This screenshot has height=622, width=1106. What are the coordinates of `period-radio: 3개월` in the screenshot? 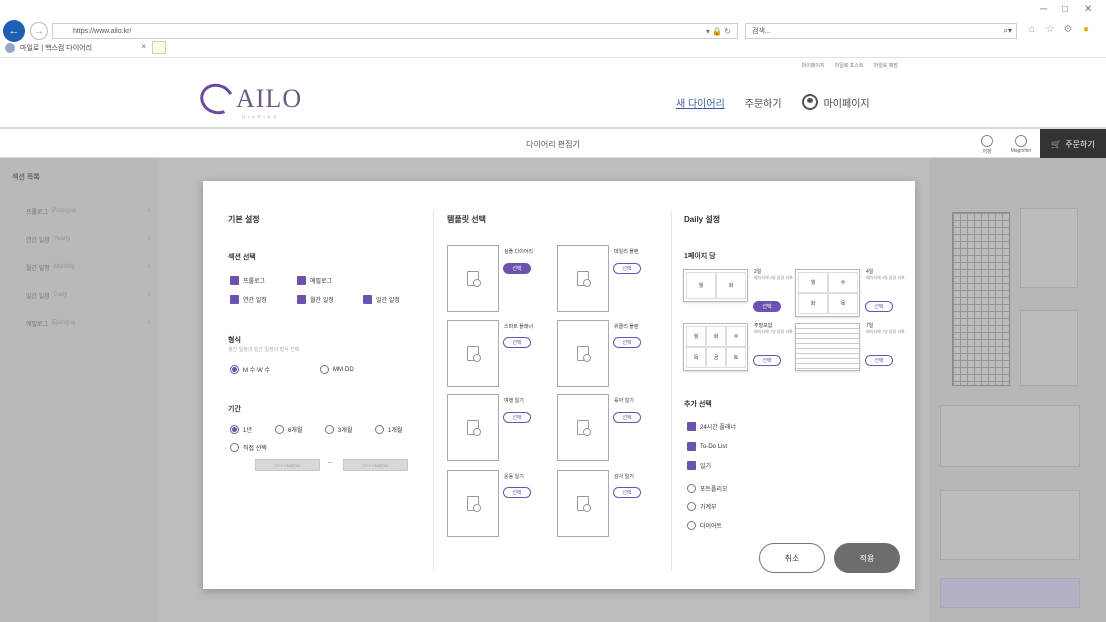 It's located at (338, 429).